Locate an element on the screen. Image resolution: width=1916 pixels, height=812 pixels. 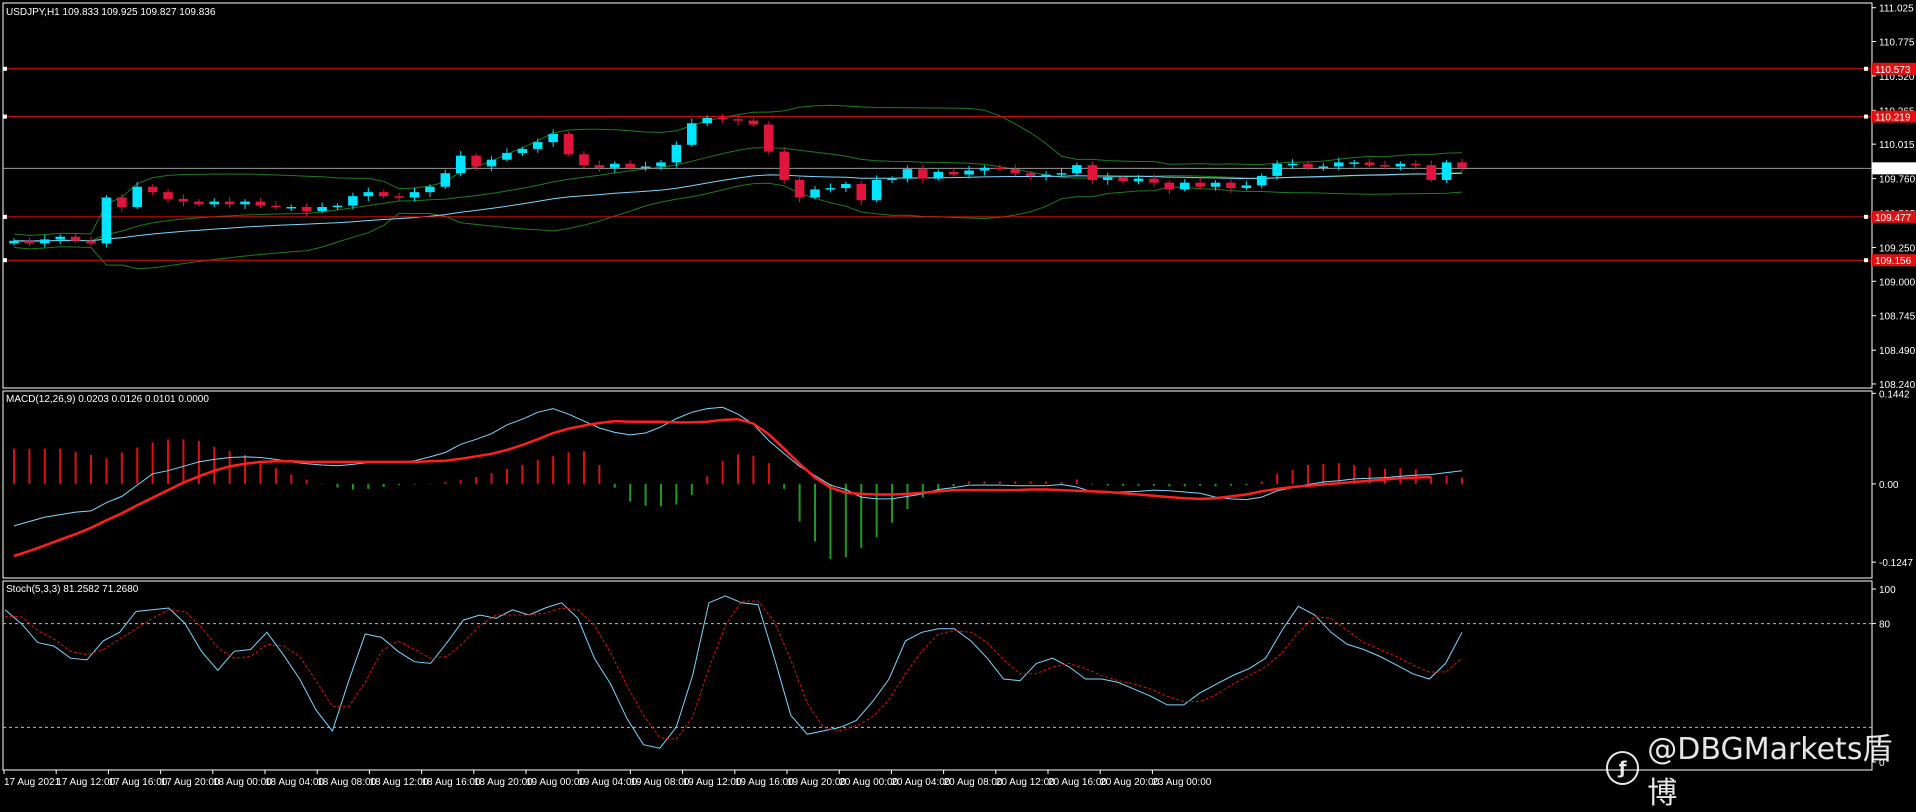
level-label: 110.573 is located at coordinates (1893, 70).